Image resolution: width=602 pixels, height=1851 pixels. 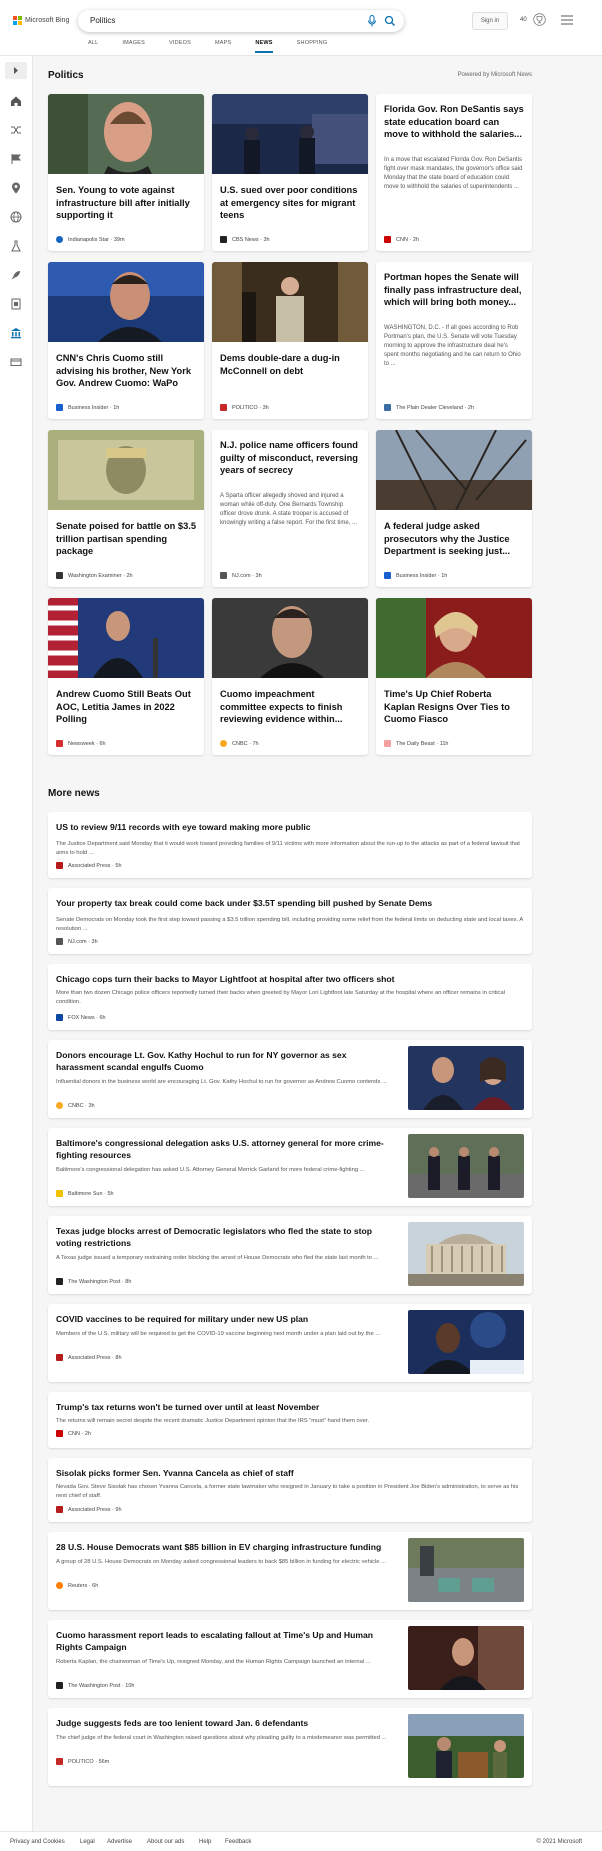 I want to click on bing-logo: Microsoft Bing, so click(x=41, y=20).